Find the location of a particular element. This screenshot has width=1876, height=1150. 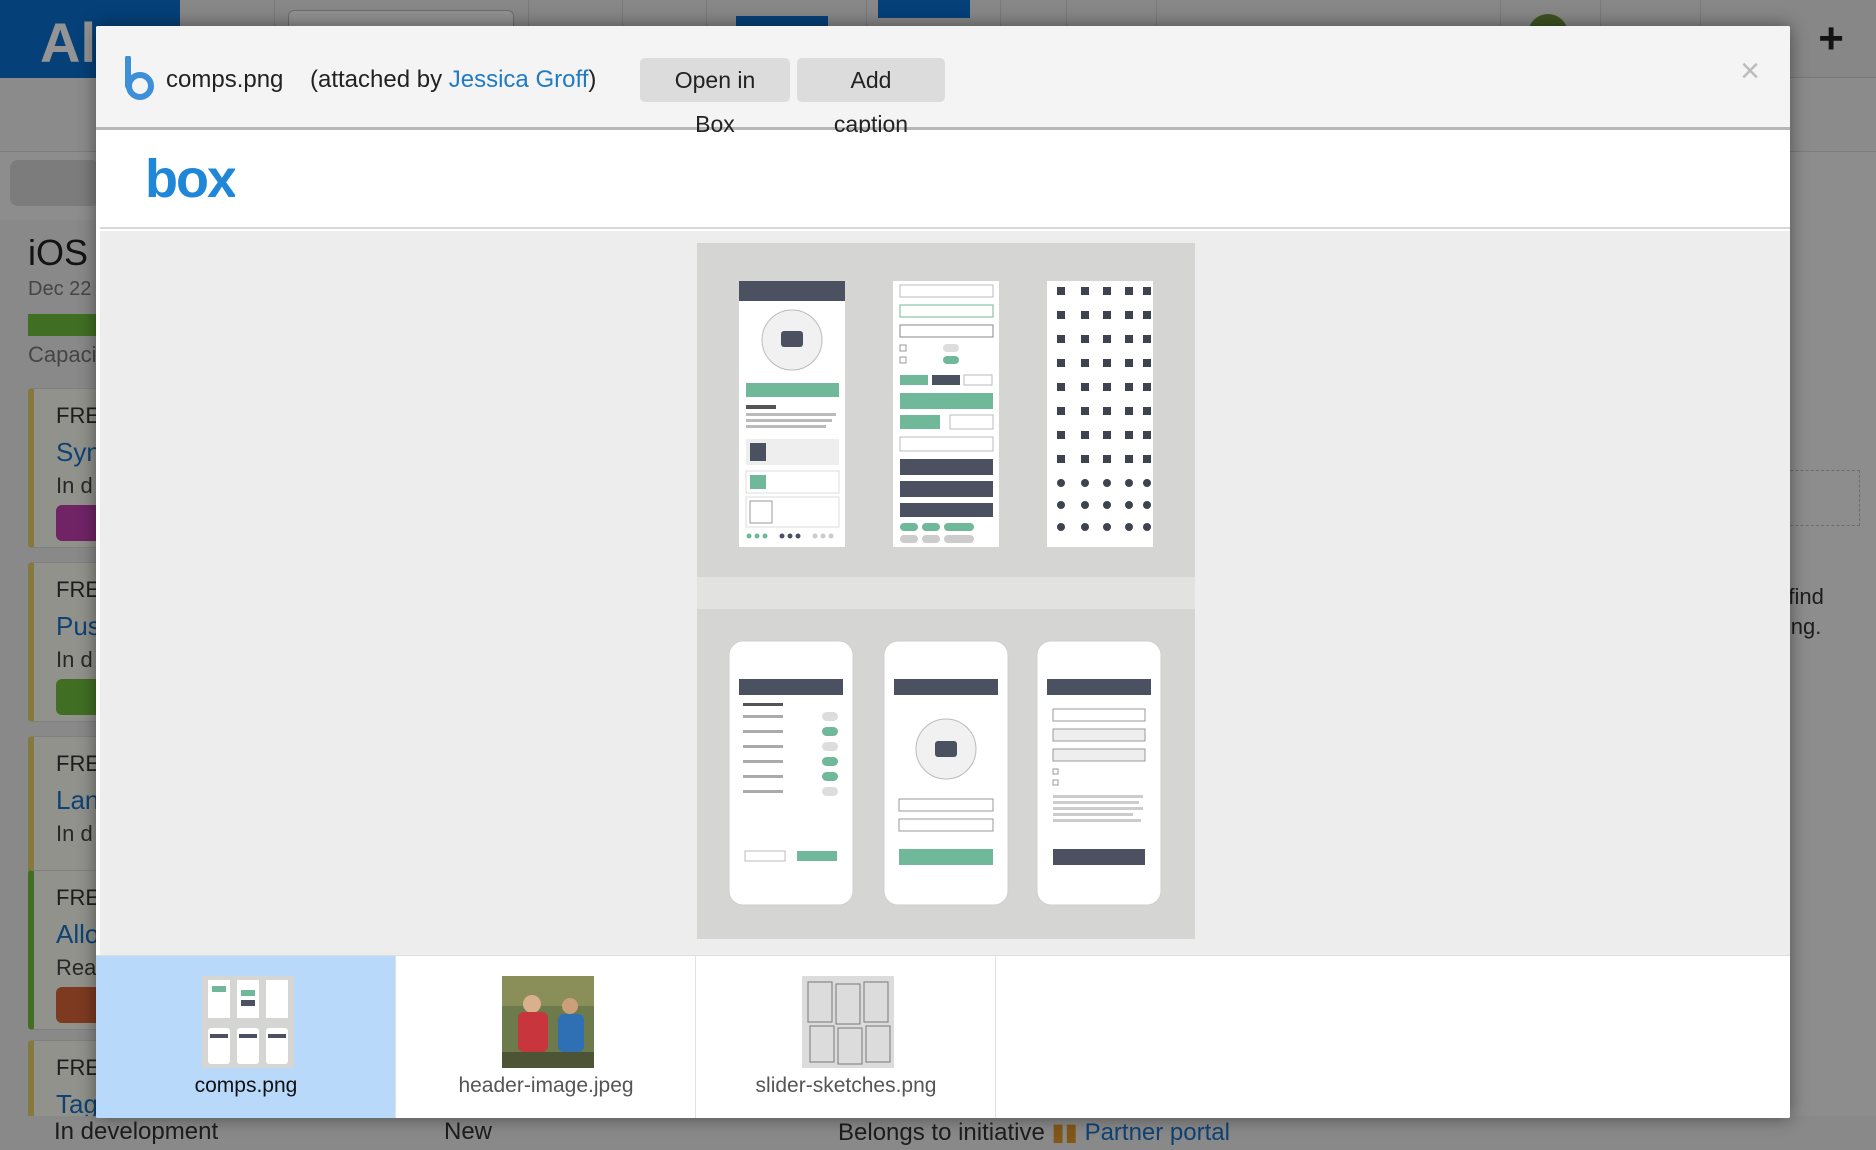

add-caption-button: Add caption is located at coordinates (871, 97).